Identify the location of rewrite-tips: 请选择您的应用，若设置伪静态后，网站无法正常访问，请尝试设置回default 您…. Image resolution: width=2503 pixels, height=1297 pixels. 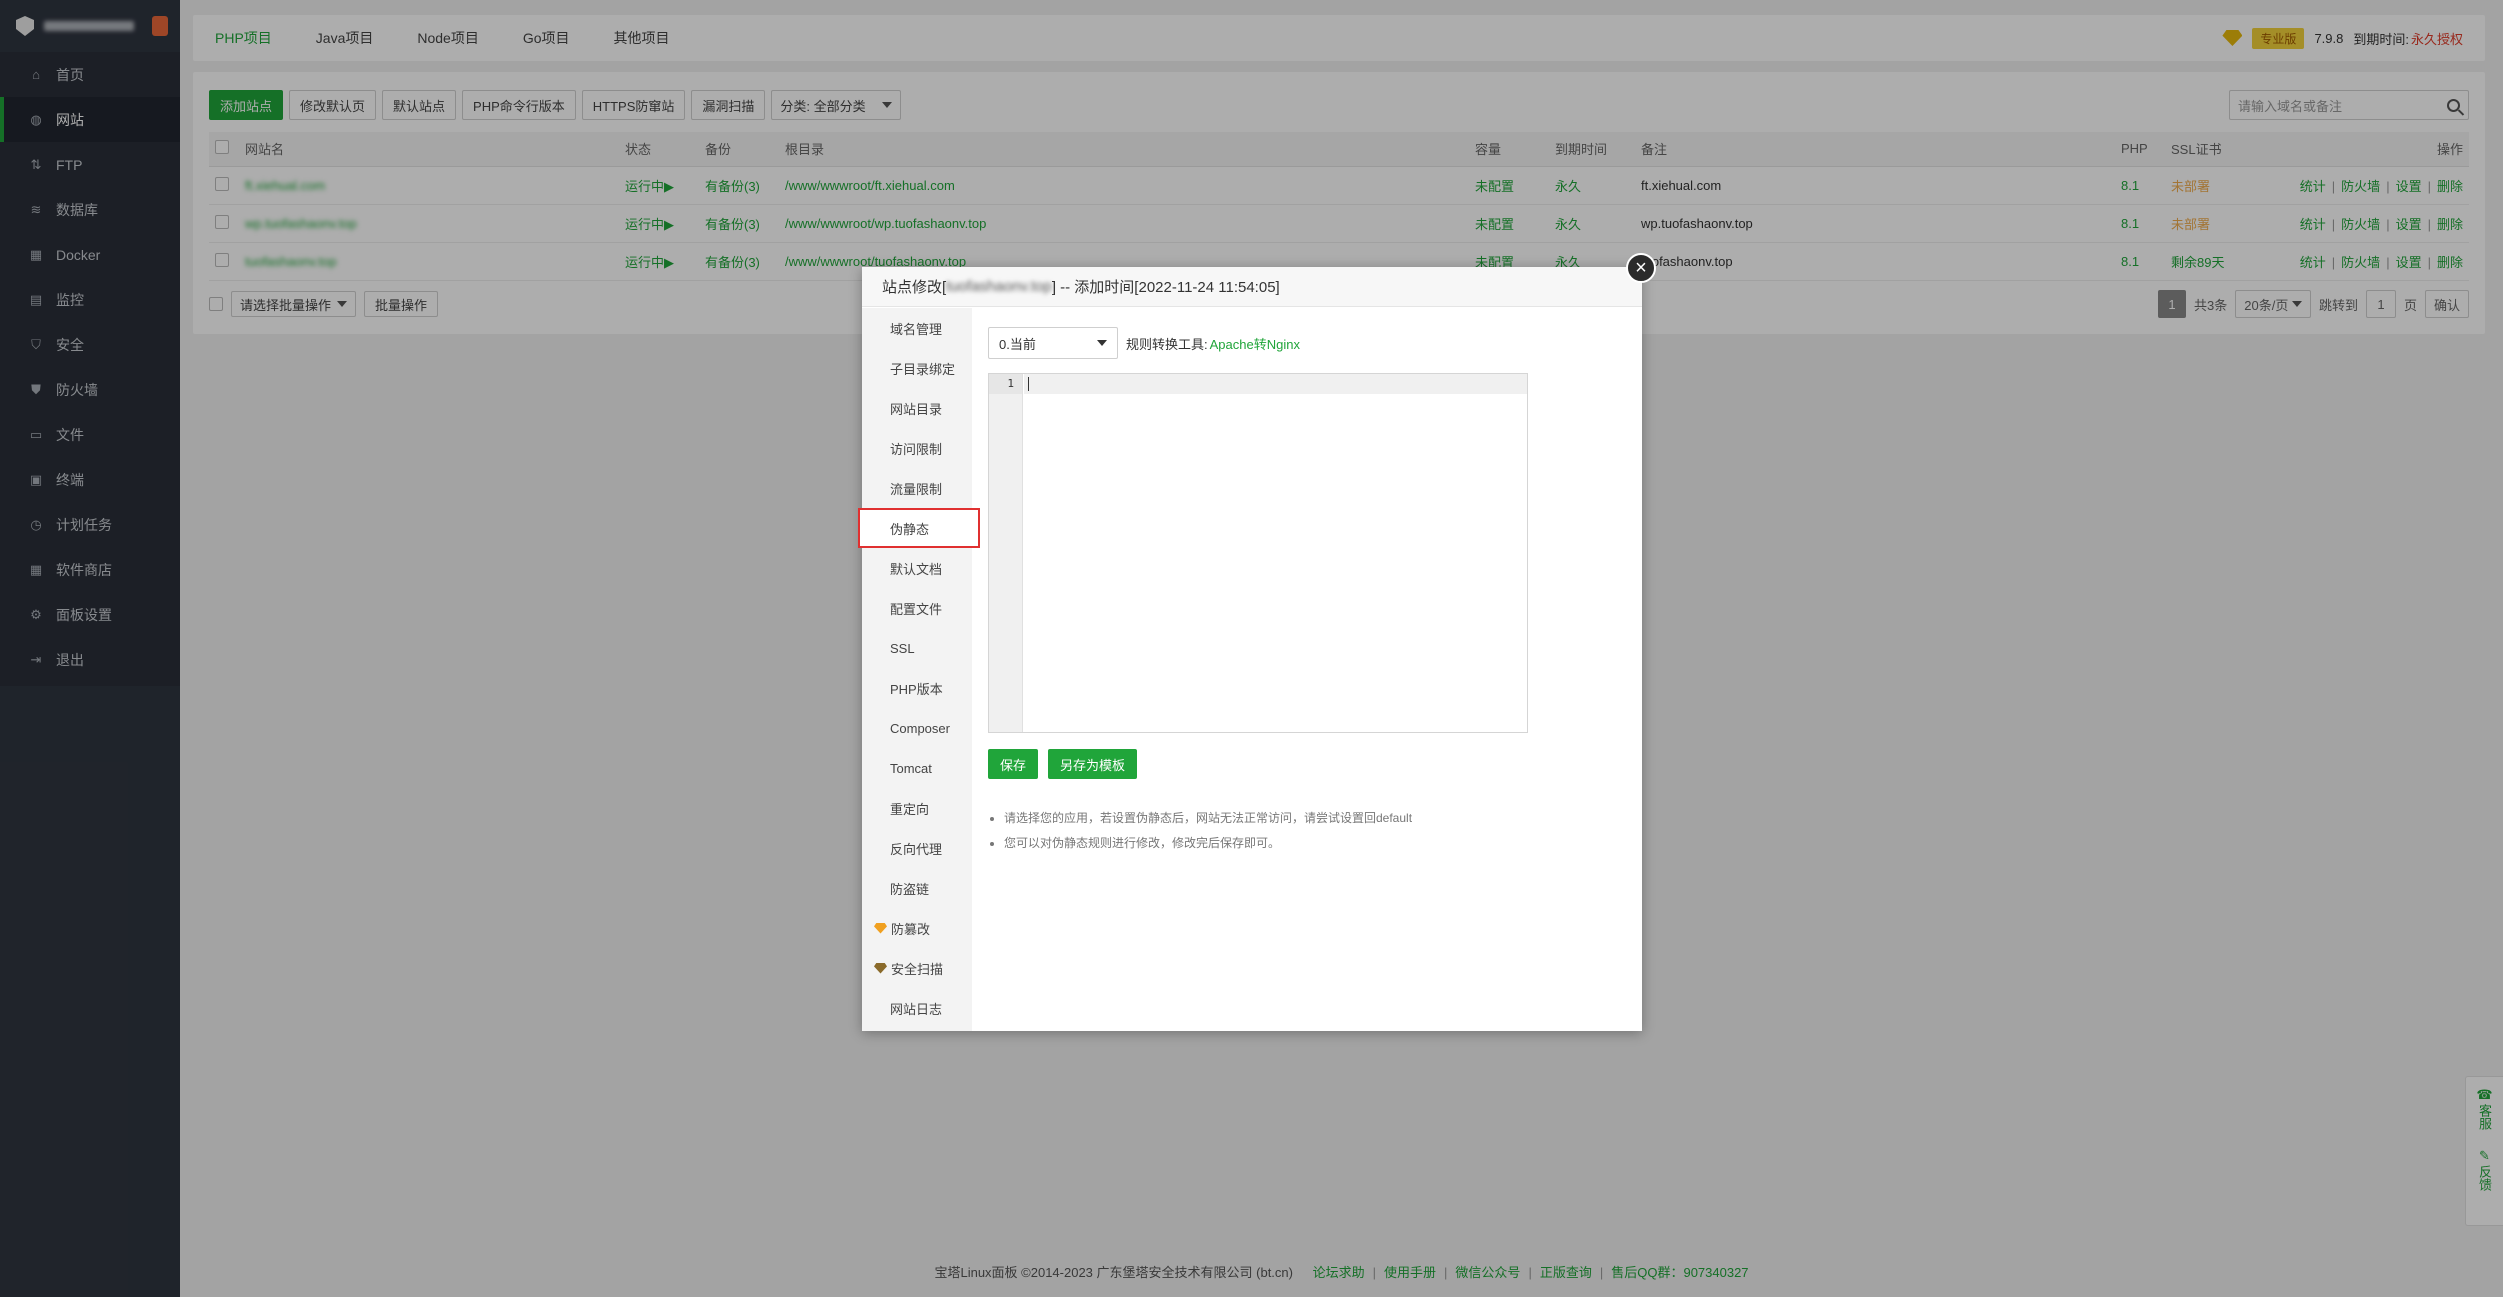
(1305, 830).